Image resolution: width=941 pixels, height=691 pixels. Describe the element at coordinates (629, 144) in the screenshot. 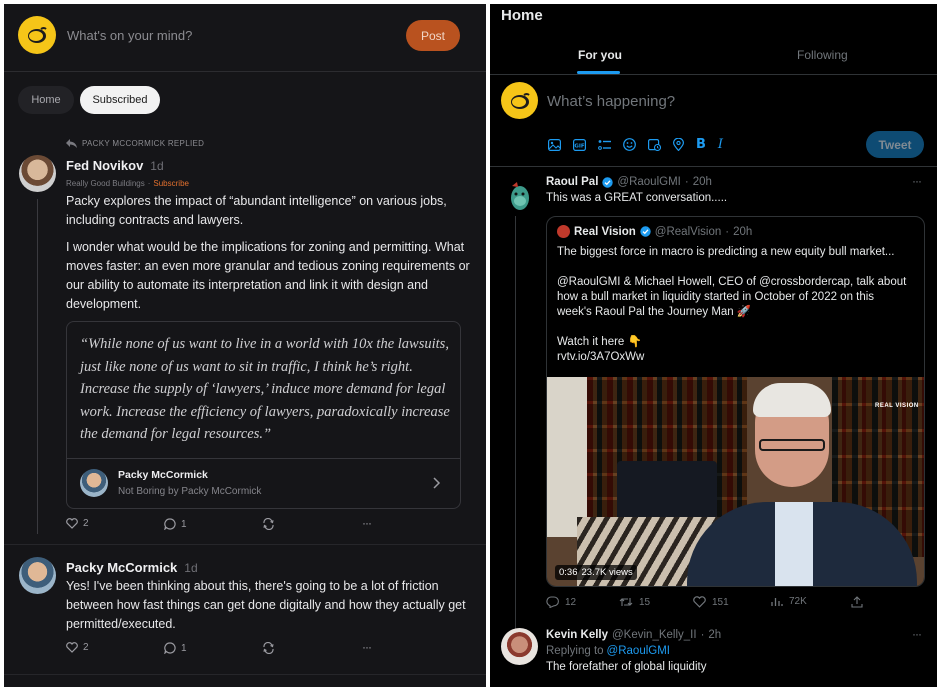

I see `emoji-icon` at that location.